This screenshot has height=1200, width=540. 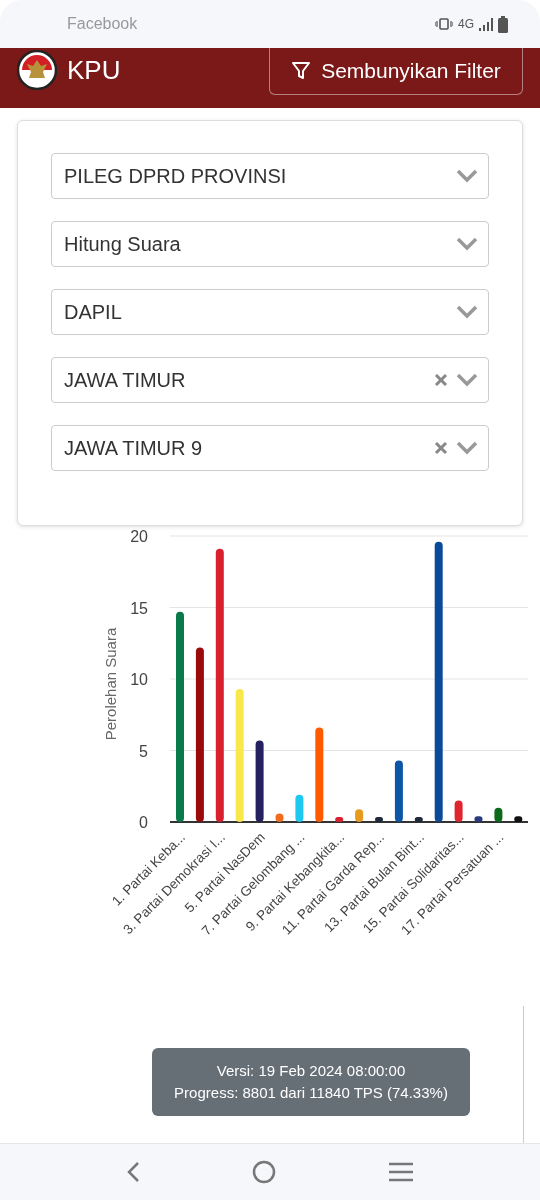 I want to click on dropdown-select: JAWA TIMUR 9, so click(x=270, y=448).